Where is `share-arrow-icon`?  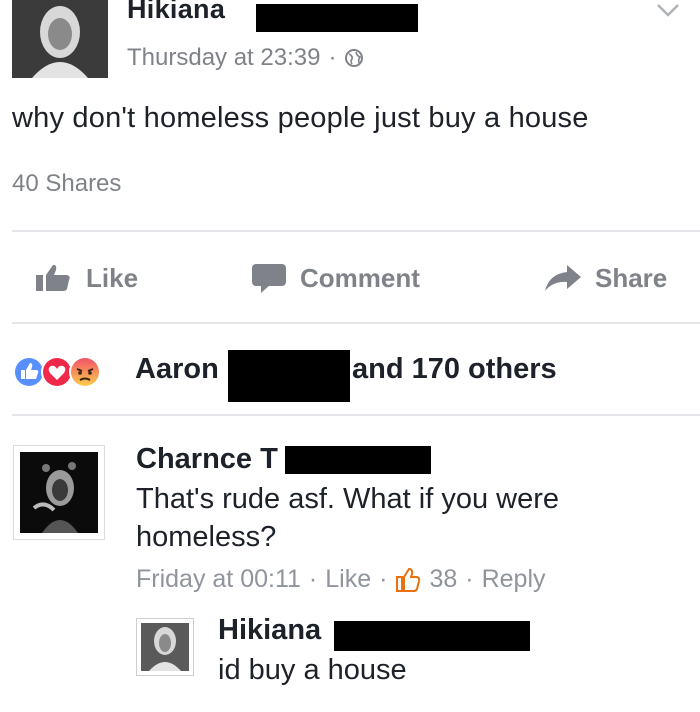 share-arrow-icon is located at coordinates (563, 278).